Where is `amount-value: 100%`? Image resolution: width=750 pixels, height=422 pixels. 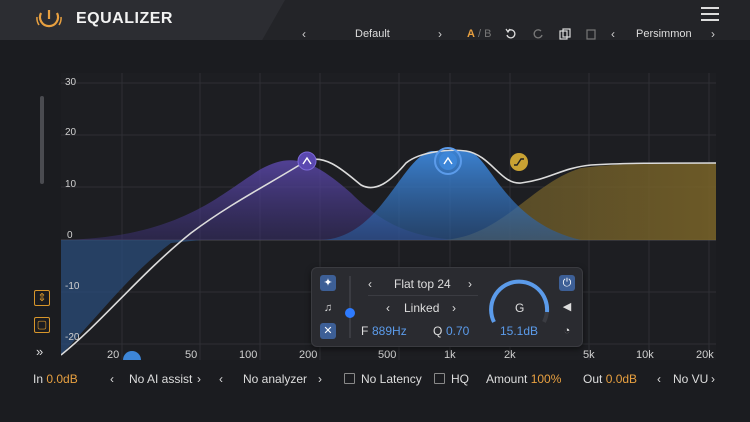
amount-value: 100% is located at coordinates (546, 379).